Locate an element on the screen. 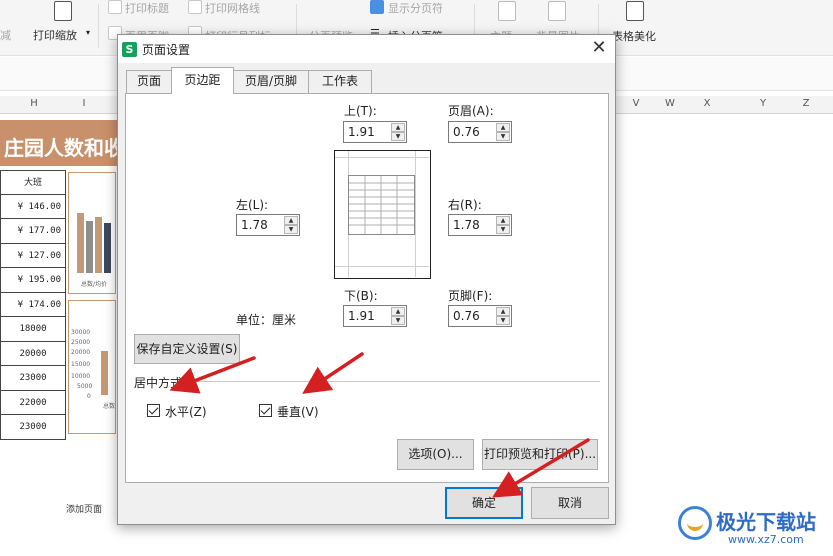 This screenshot has width=833, height=556. page-preview is located at coordinates (382, 214).